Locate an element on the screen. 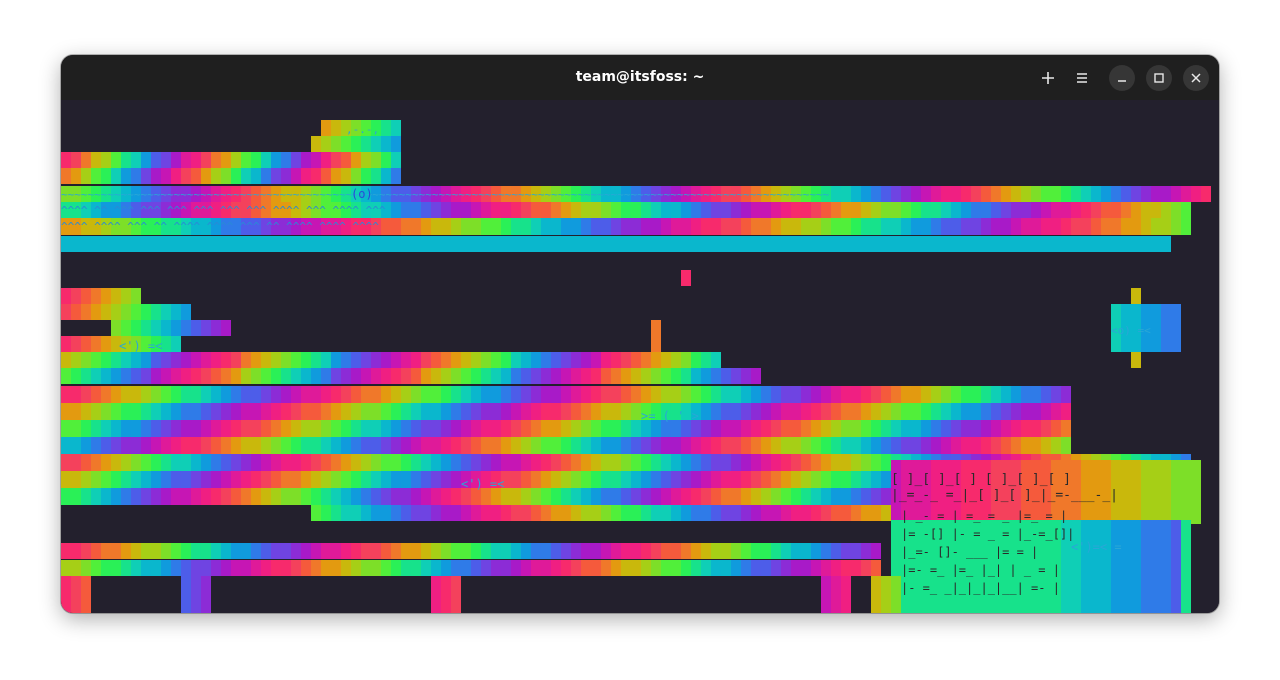 The height and width of the screenshot is (680, 1280). maximize-button is located at coordinates (1159, 78).